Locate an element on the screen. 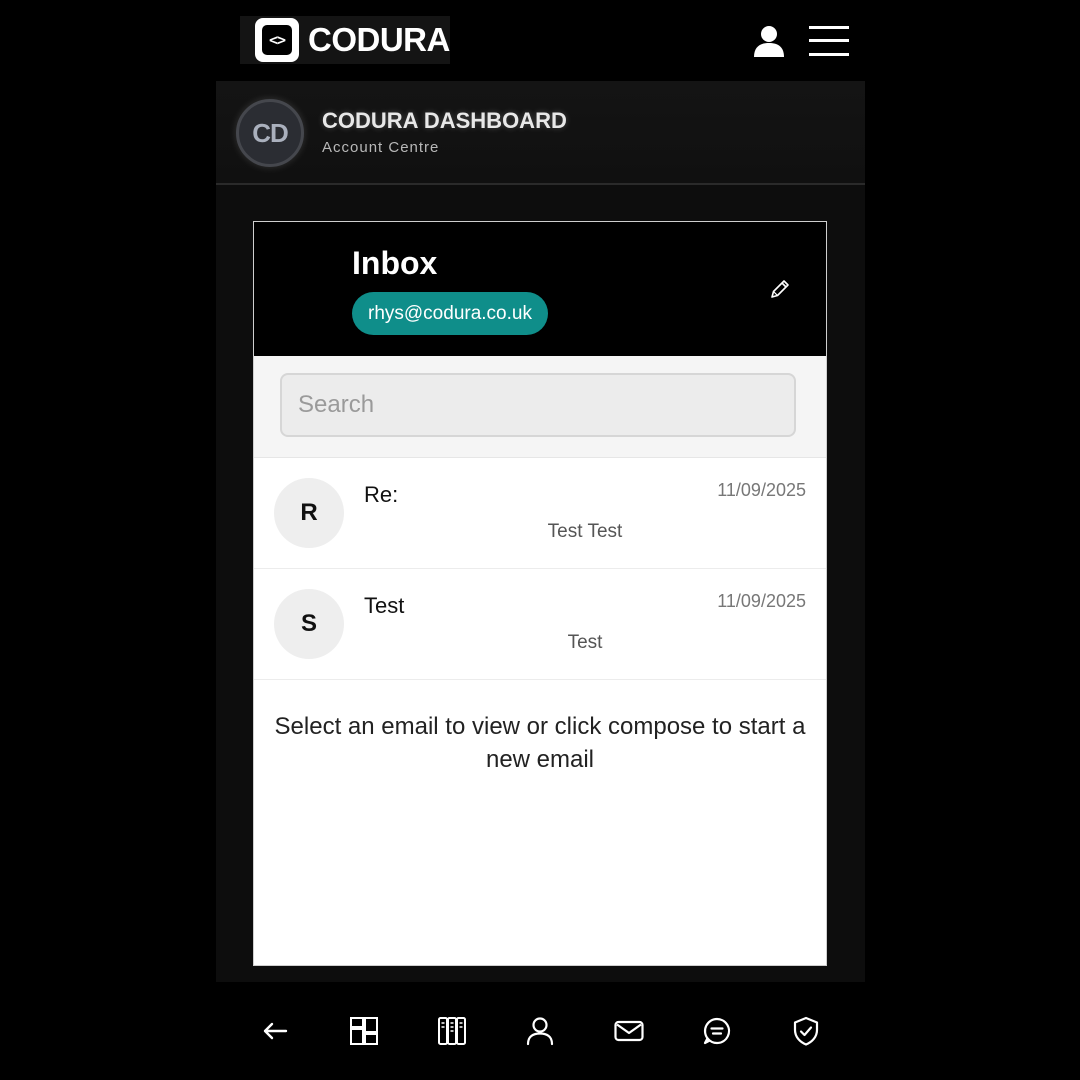 This screenshot has height=1080, width=1080. sender-avatar: R is located at coordinates (309, 513).